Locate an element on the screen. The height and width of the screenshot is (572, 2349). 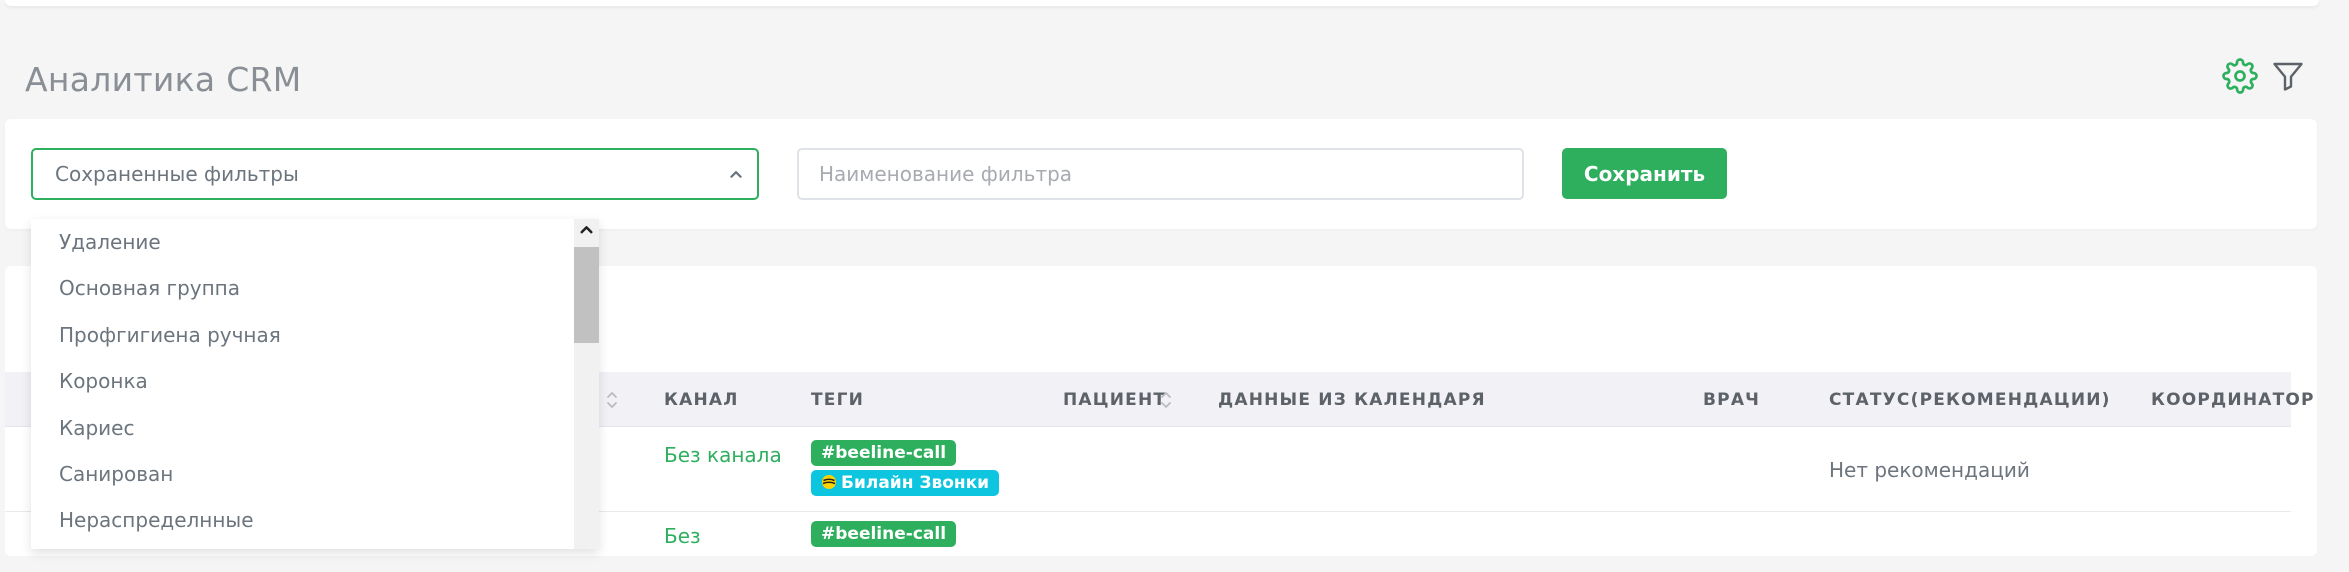
scroll-up-arrow-icon is located at coordinates (586, 229).